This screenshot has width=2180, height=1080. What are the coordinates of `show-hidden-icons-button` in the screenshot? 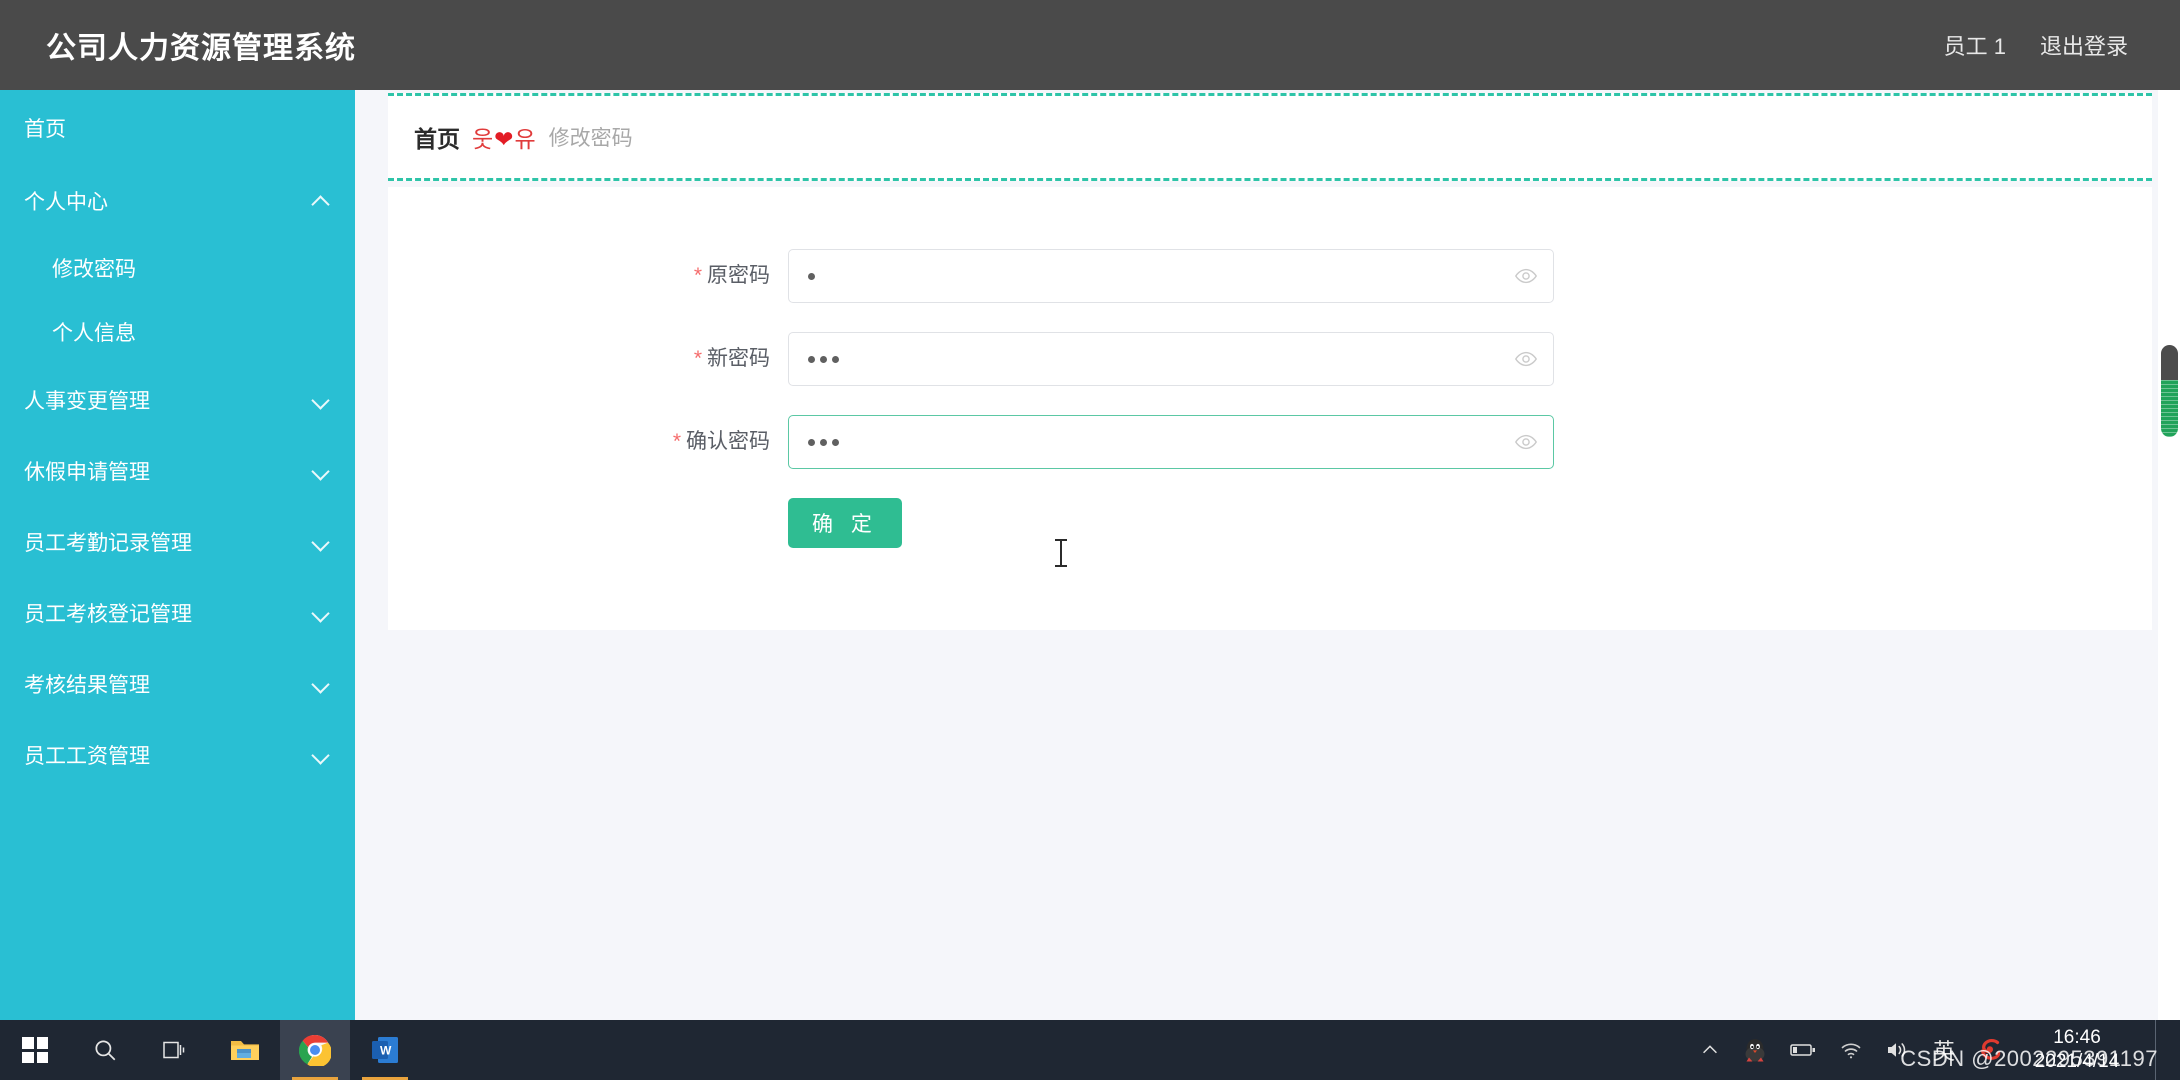 It's located at (1710, 1050).